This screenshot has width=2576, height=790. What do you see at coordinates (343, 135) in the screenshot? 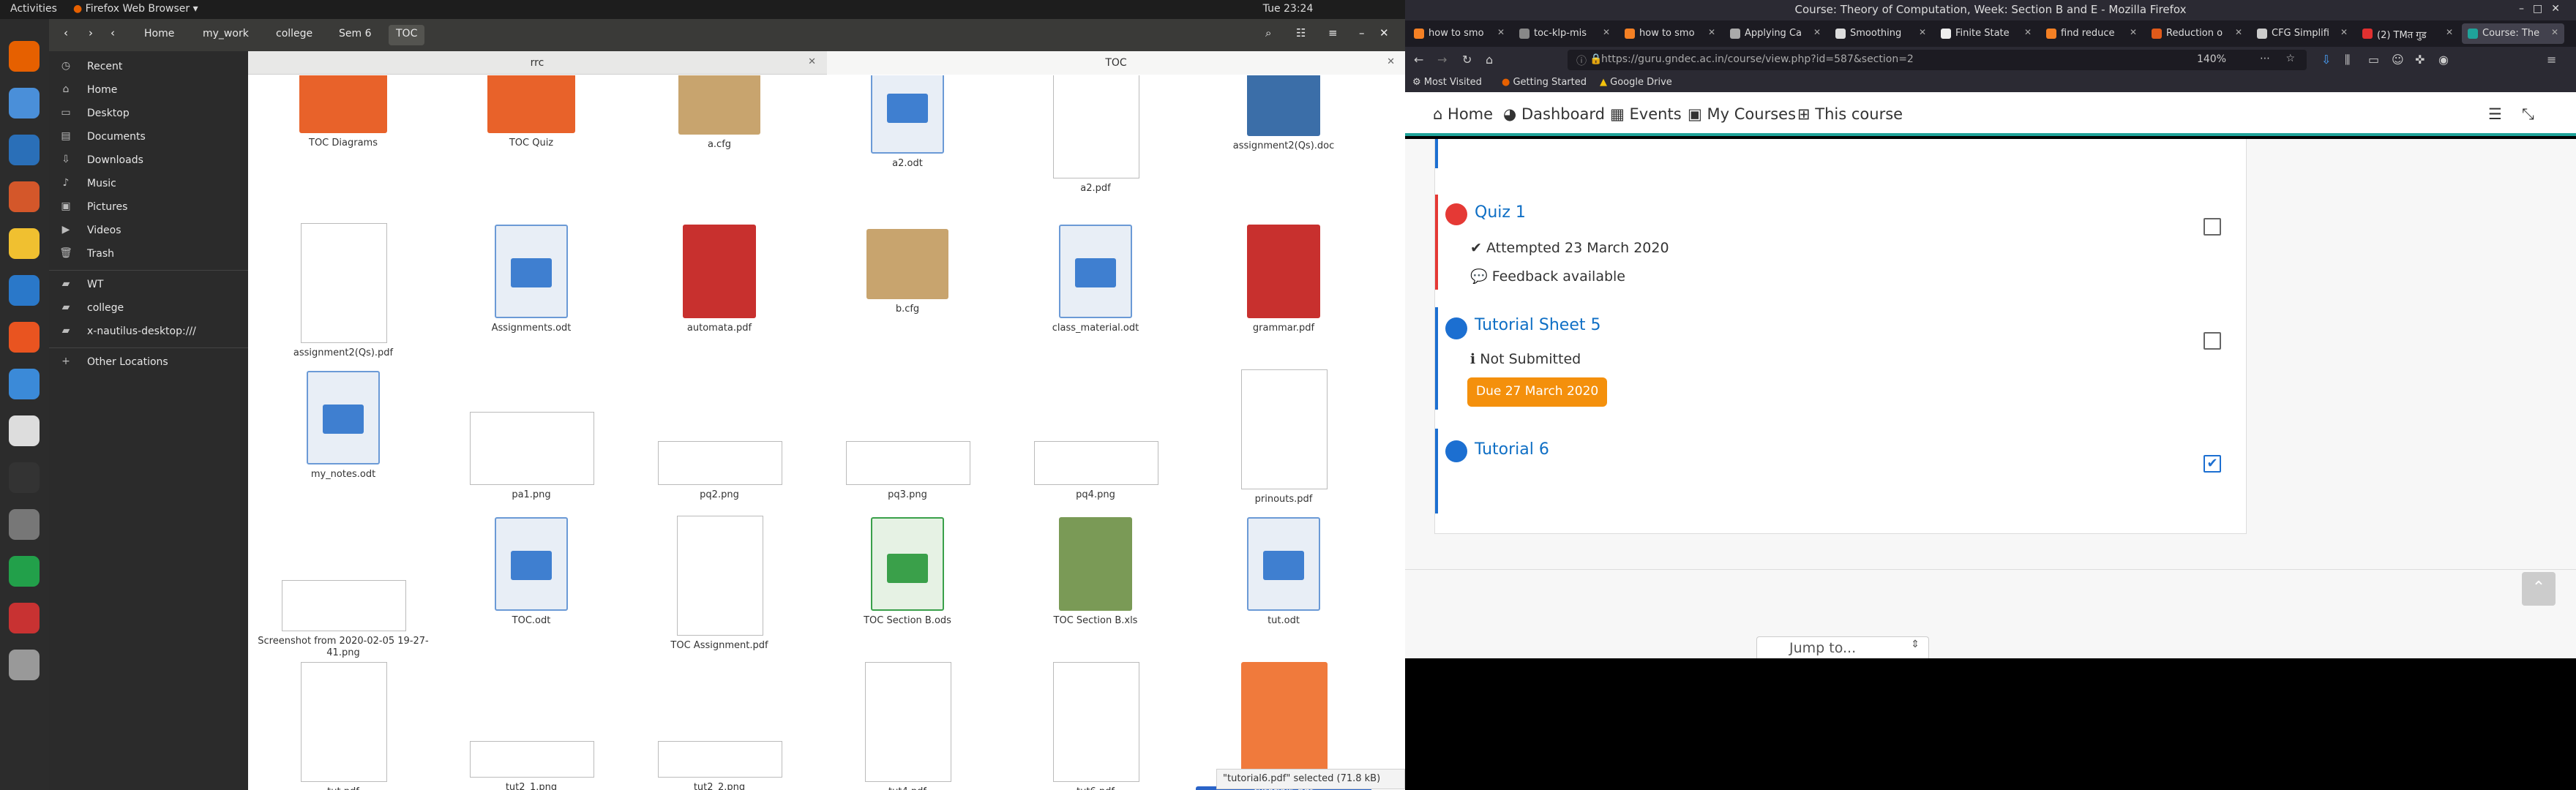
I see `file-item: TOC Diagrams` at bounding box center [343, 135].